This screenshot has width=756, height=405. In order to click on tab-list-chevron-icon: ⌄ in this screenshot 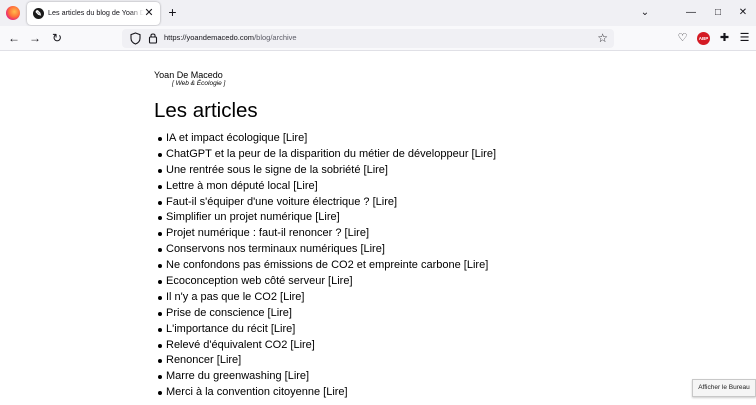, I will do `click(645, 13)`.